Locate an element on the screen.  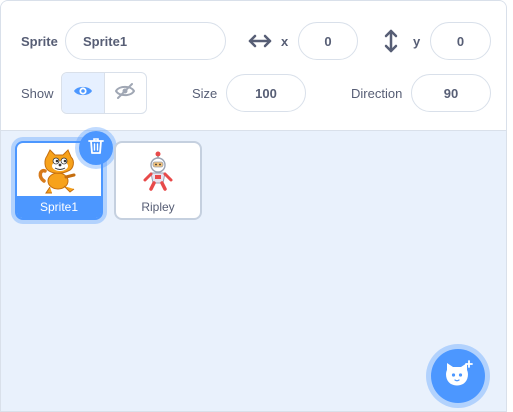
trash-icon is located at coordinates (96, 148).